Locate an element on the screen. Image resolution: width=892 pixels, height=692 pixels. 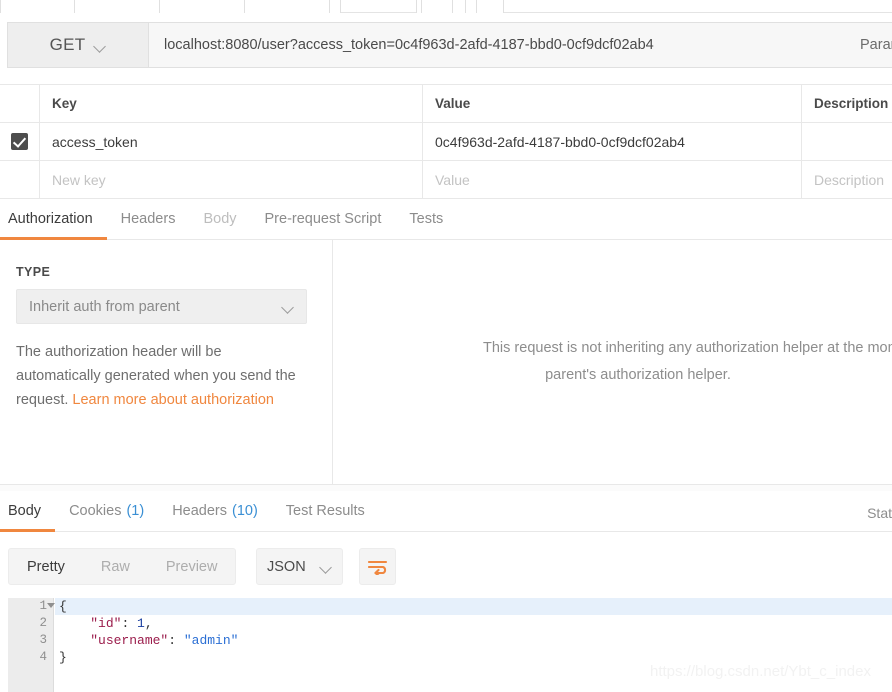
request-tab-strip is located at coordinates (446, 6).